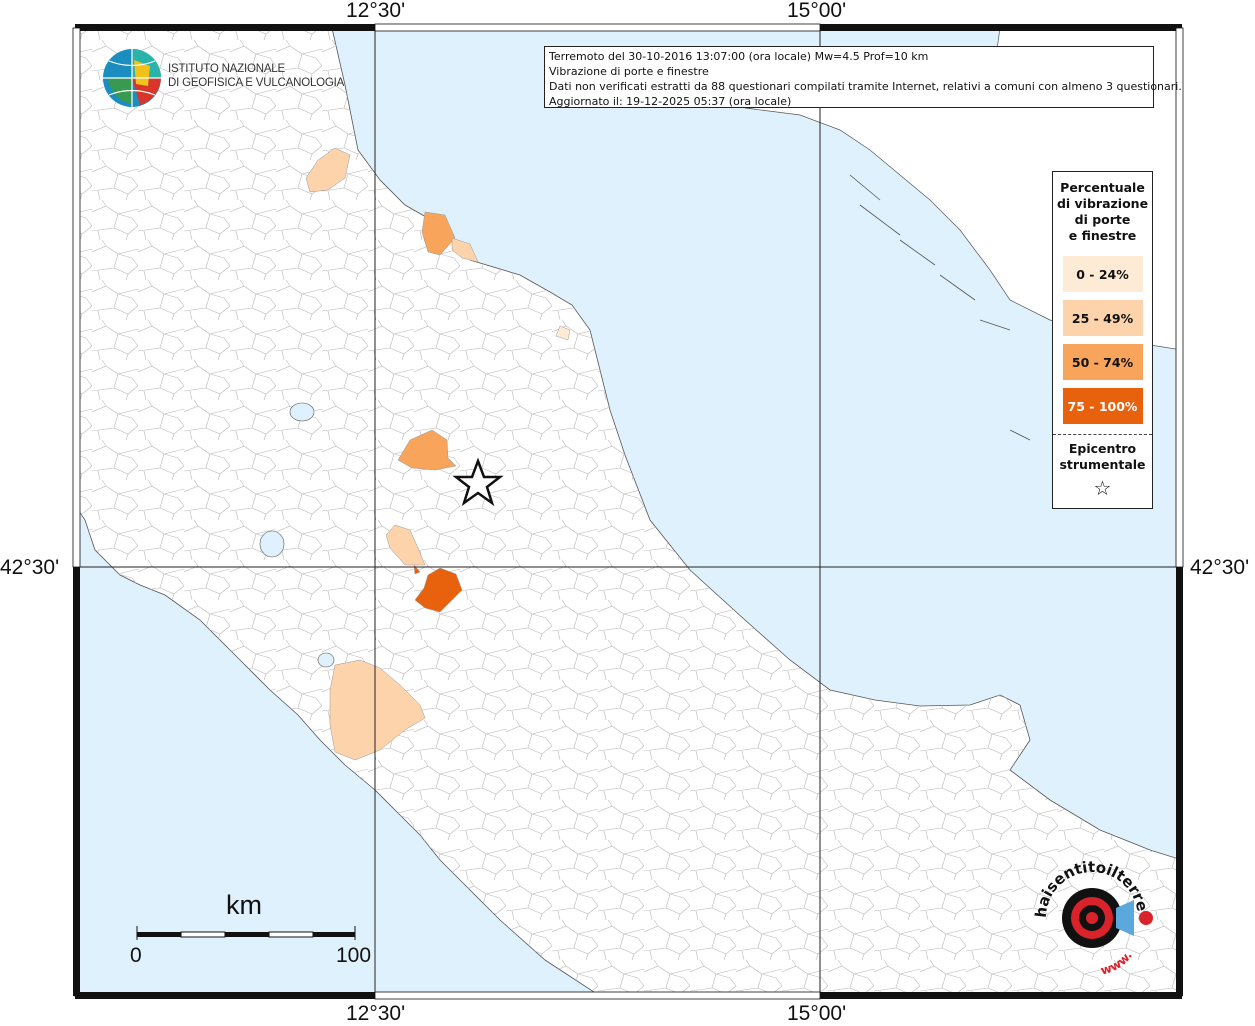 Image resolution: width=1255 pixels, height=1026 pixels. I want to click on scale-min-label: 0, so click(136, 955).